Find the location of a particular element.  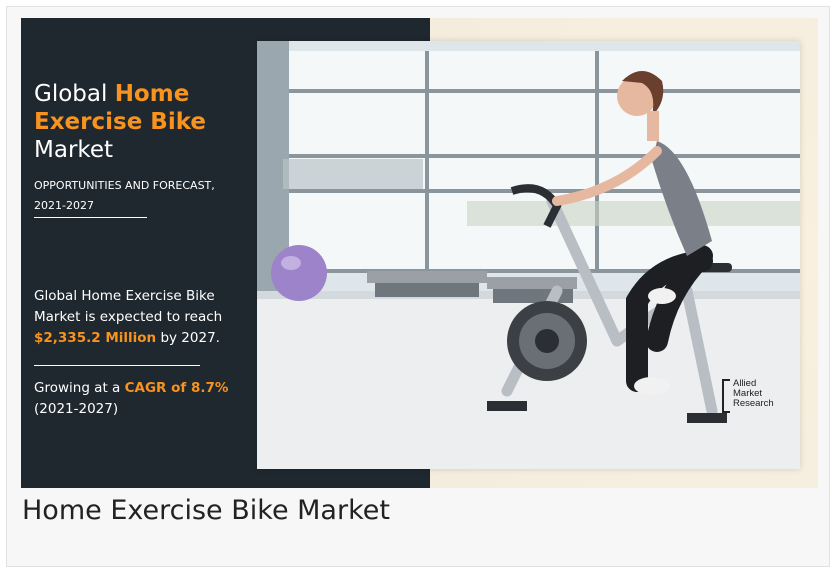

growth-prefix: Growing at a is located at coordinates (79, 388).